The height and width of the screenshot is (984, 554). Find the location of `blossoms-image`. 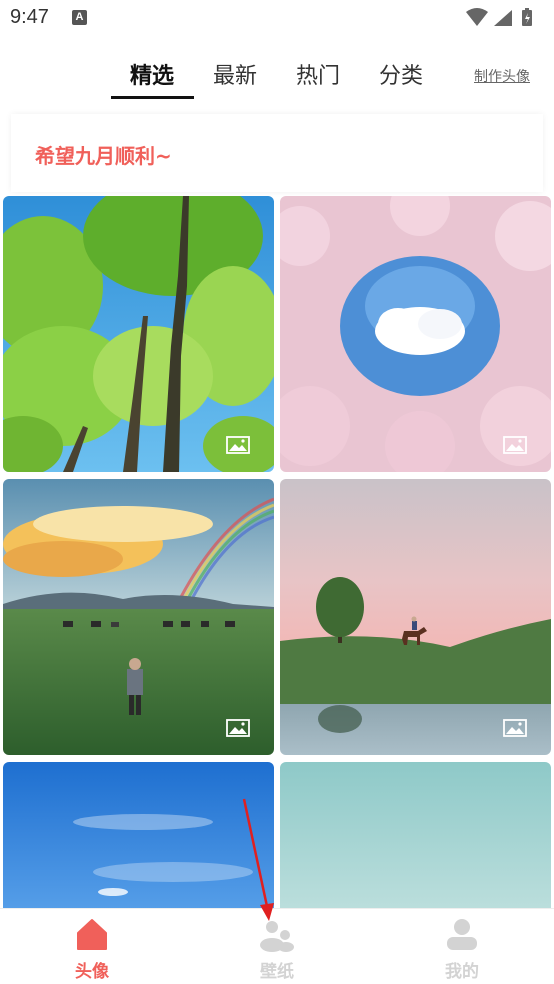

blossoms-image is located at coordinates (415, 334).